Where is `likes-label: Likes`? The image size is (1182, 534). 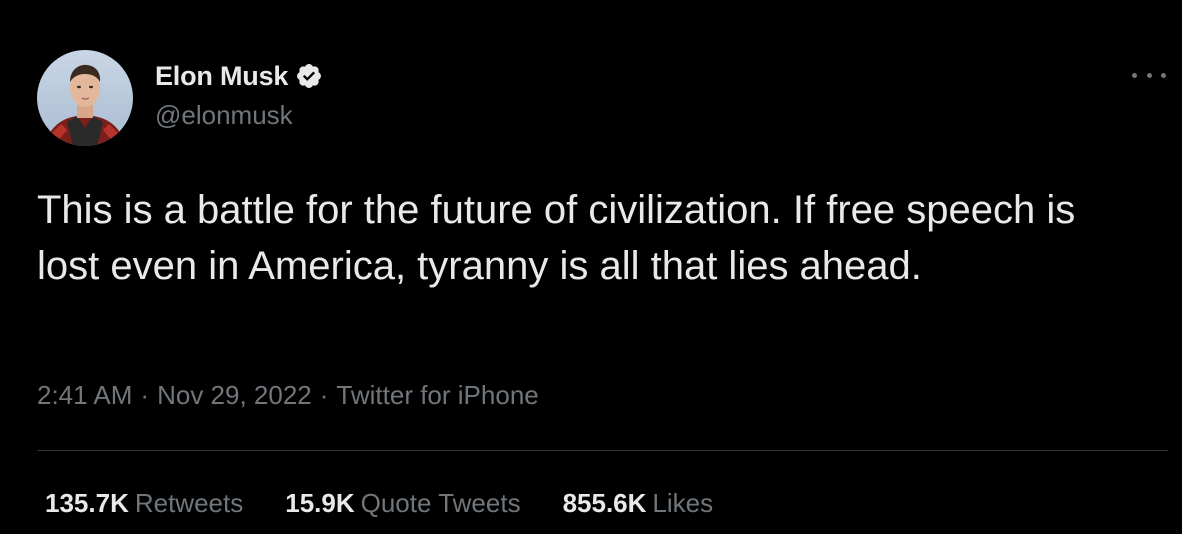
likes-label: Likes is located at coordinates (683, 503).